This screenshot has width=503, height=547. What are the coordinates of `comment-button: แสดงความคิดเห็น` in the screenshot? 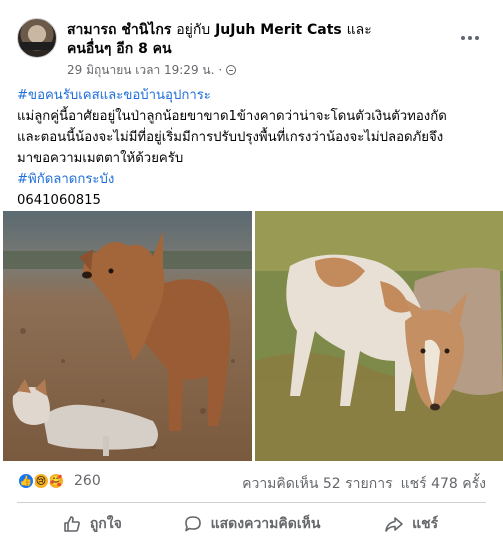 It's located at (252, 524).